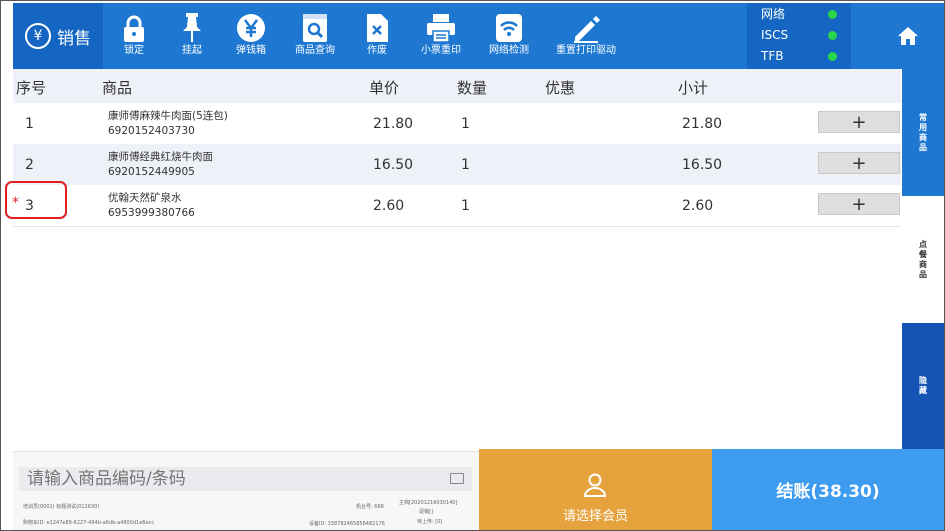  What do you see at coordinates (428, 503) in the screenshot?
I see `main-file-info: 主档[20201216030140]` at bounding box center [428, 503].